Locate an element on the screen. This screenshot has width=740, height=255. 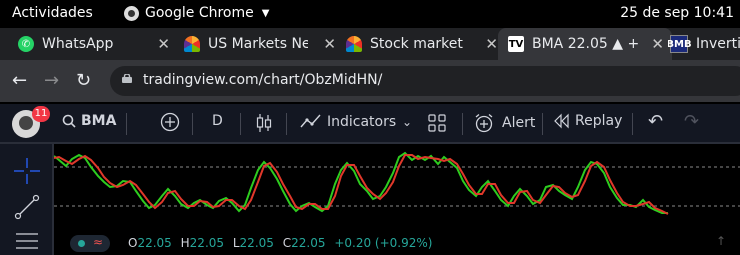
reload-icon: ↻ is located at coordinates (83, 80).